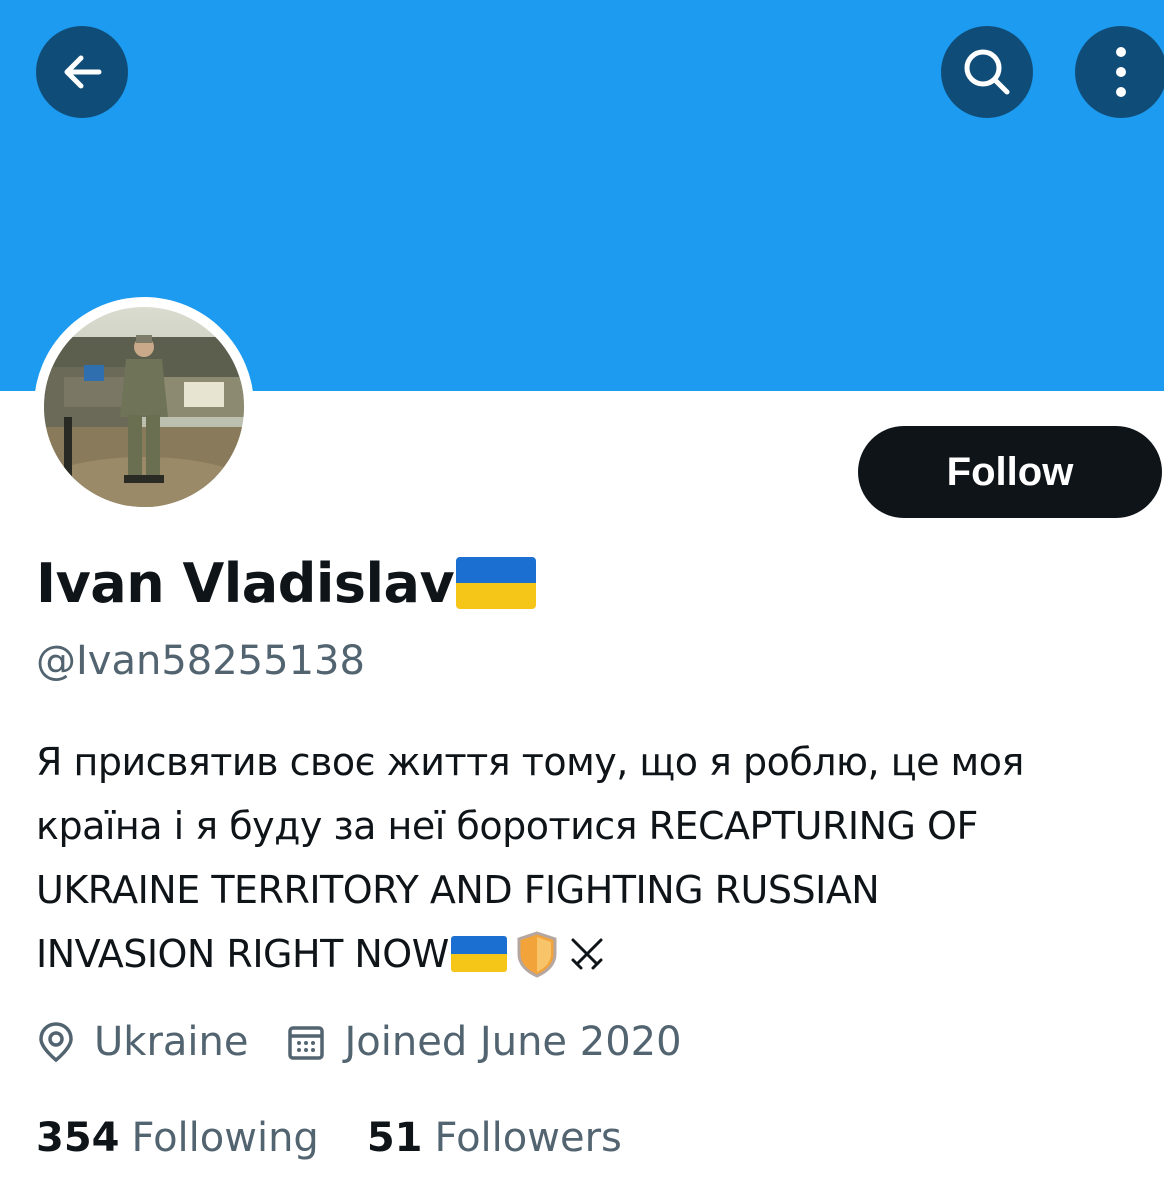 The image size is (1164, 1200). Describe the element at coordinates (394, 1138) in the screenshot. I see `followers-count: 51` at that location.